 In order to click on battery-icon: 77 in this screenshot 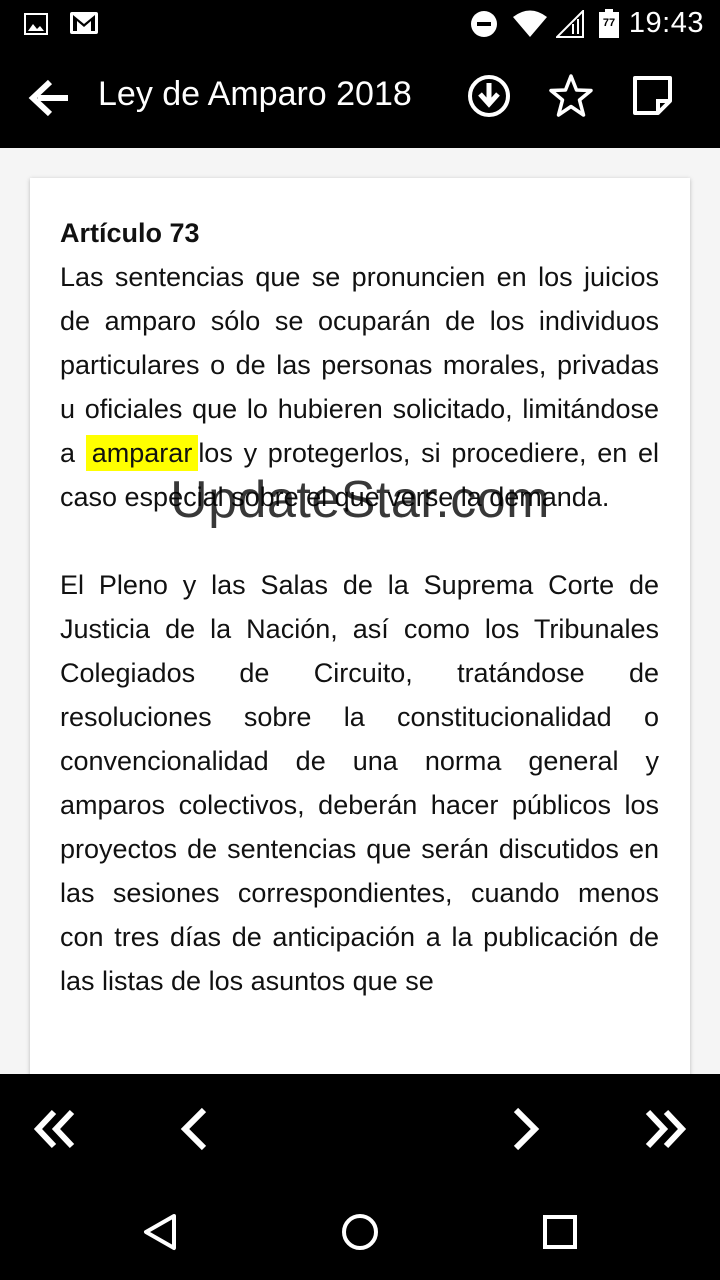, I will do `click(609, 24)`.